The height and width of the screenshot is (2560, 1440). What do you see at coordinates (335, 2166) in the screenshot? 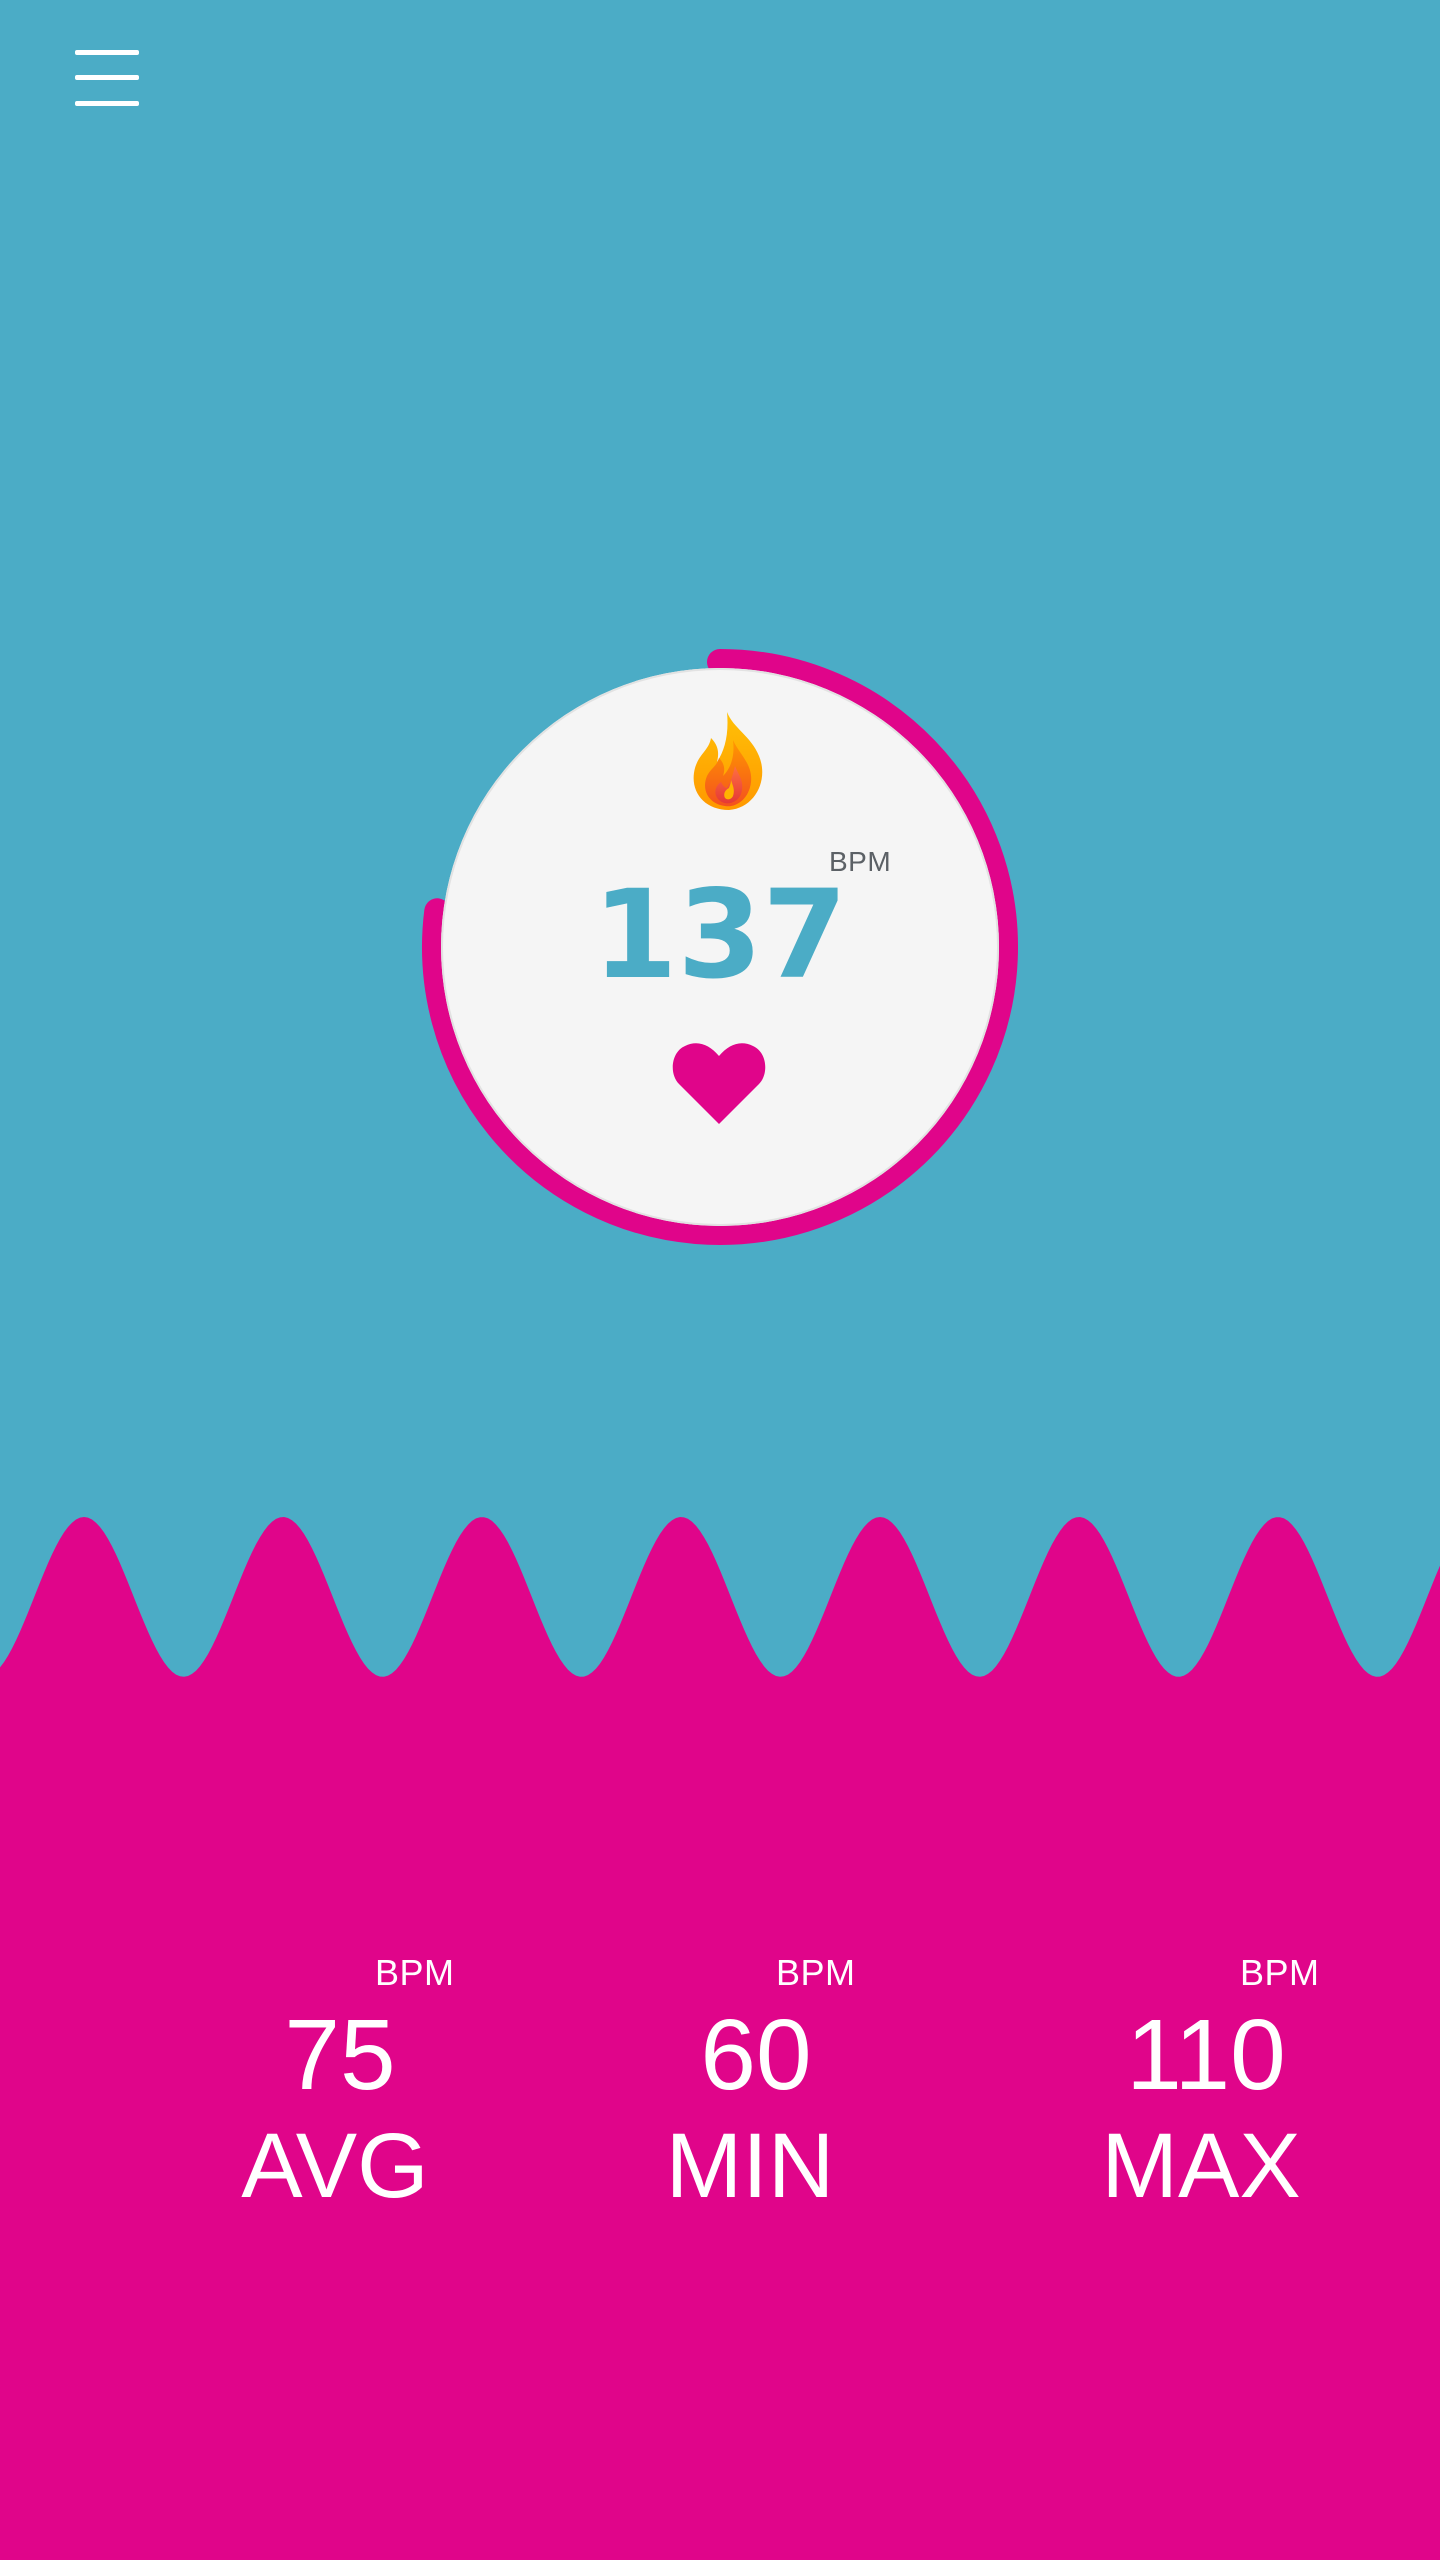
I see `stat-label: AVG` at bounding box center [335, 2166].